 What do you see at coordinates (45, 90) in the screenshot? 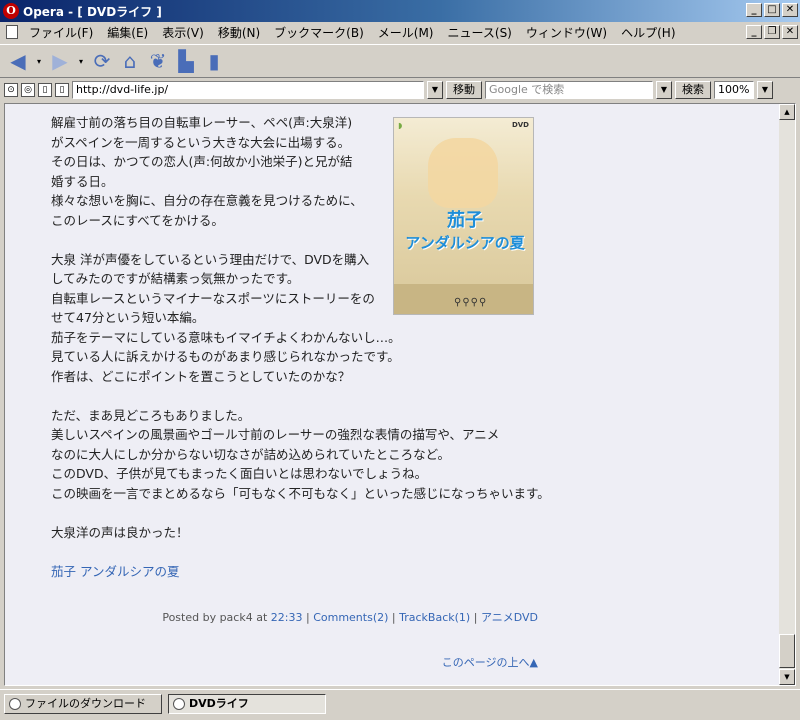
I see `page-info-icon: ▯` at bounding box center [45, 90].